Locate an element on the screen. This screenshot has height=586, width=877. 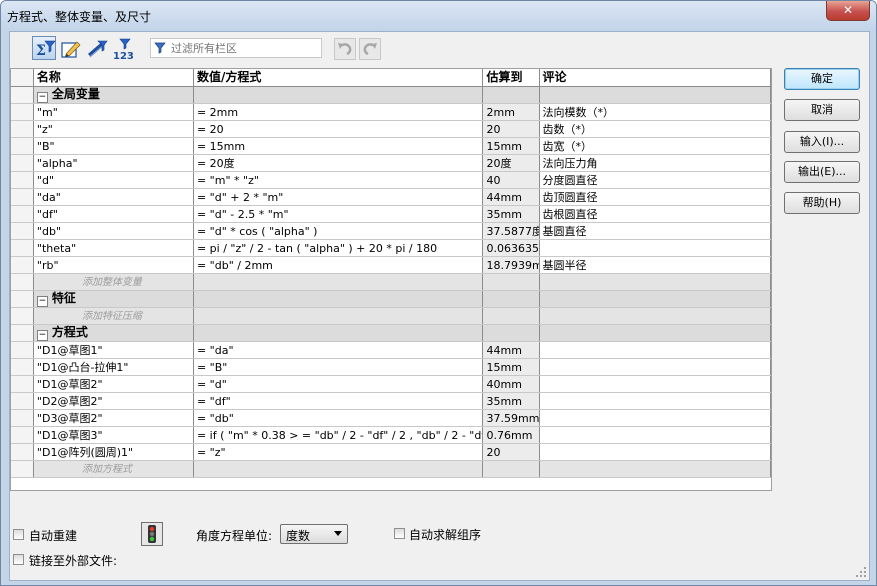
column-header-comment: 评论 is located at coordinates (655, 78).